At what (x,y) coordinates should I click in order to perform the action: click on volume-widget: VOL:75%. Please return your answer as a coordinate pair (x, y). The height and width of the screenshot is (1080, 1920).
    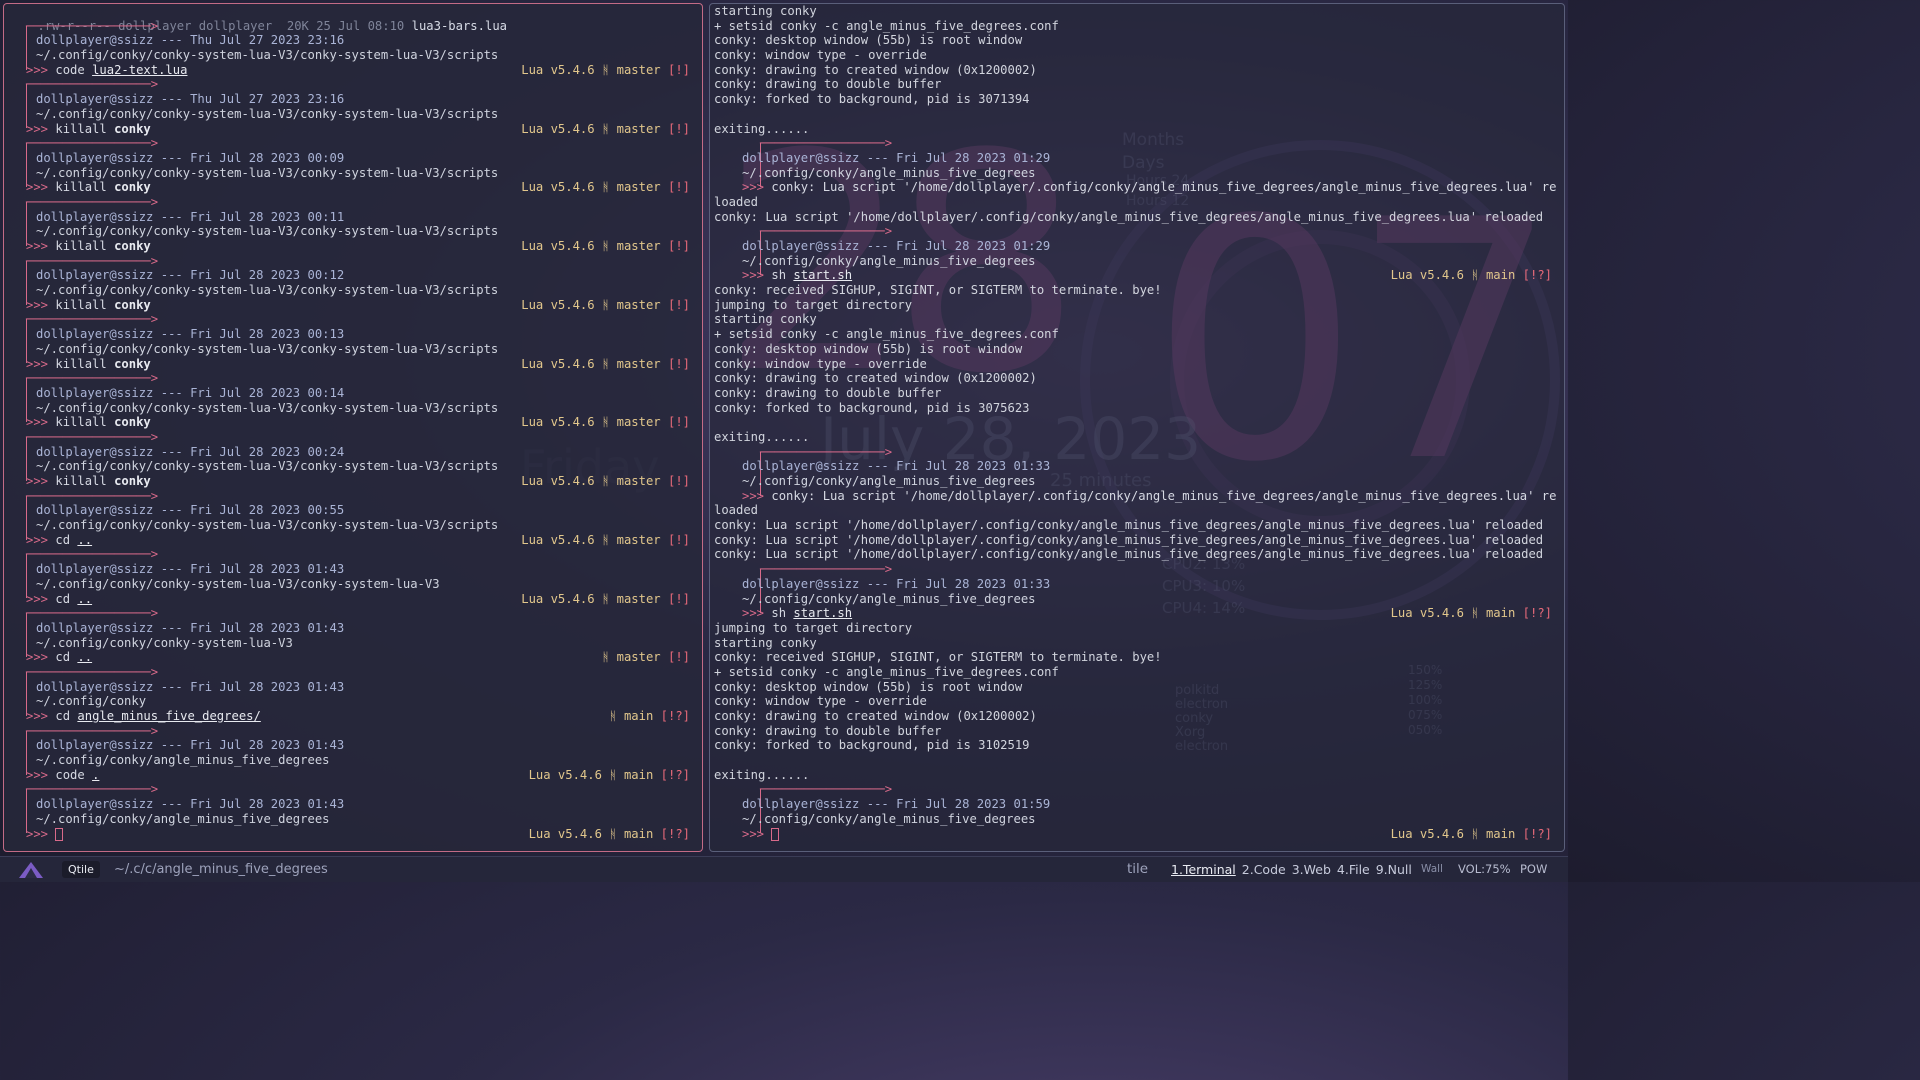
    Looking at the image, I should click on (1484, 869).